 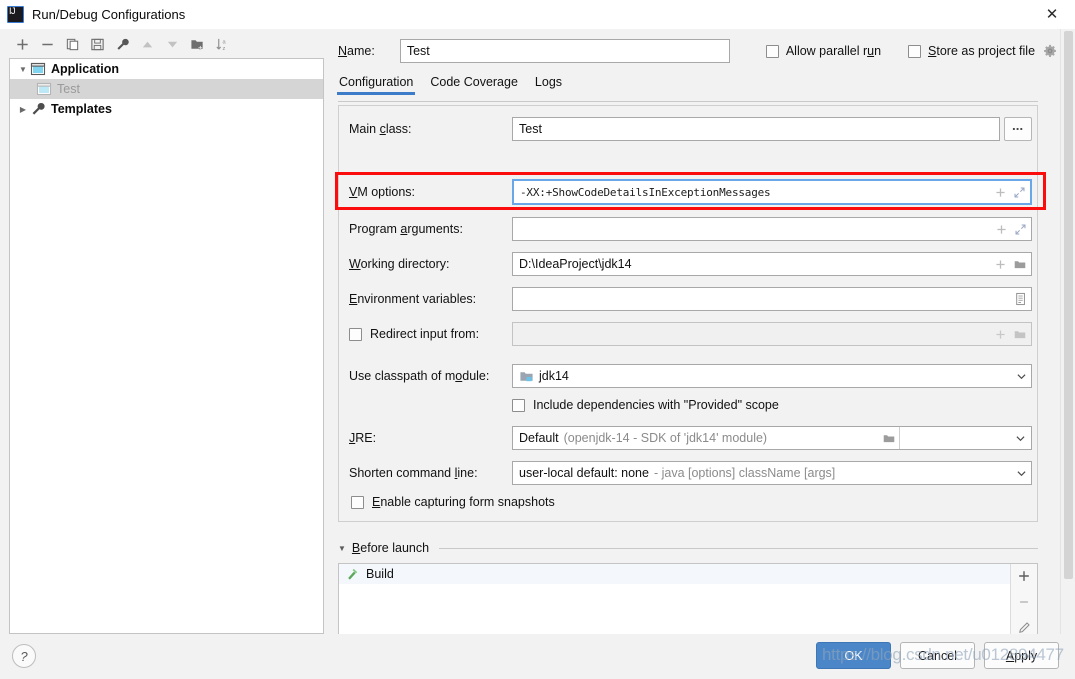 What do you see at coordinates (645, 192) in the screenshot?
I see `vm-options-value: -XX:+ShowCodeDetailsInExceptionMessages` at bounding box center [645, 192].